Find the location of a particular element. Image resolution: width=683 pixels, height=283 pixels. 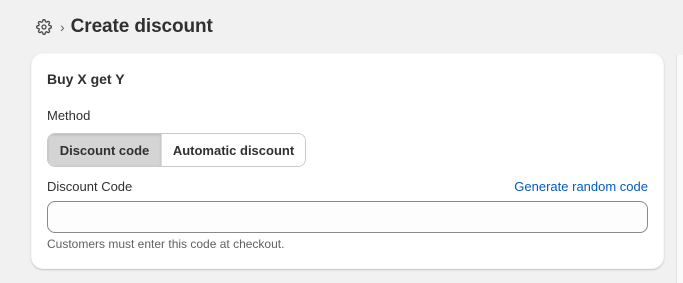

side-panel-edge is located at coordinates (679, 169).